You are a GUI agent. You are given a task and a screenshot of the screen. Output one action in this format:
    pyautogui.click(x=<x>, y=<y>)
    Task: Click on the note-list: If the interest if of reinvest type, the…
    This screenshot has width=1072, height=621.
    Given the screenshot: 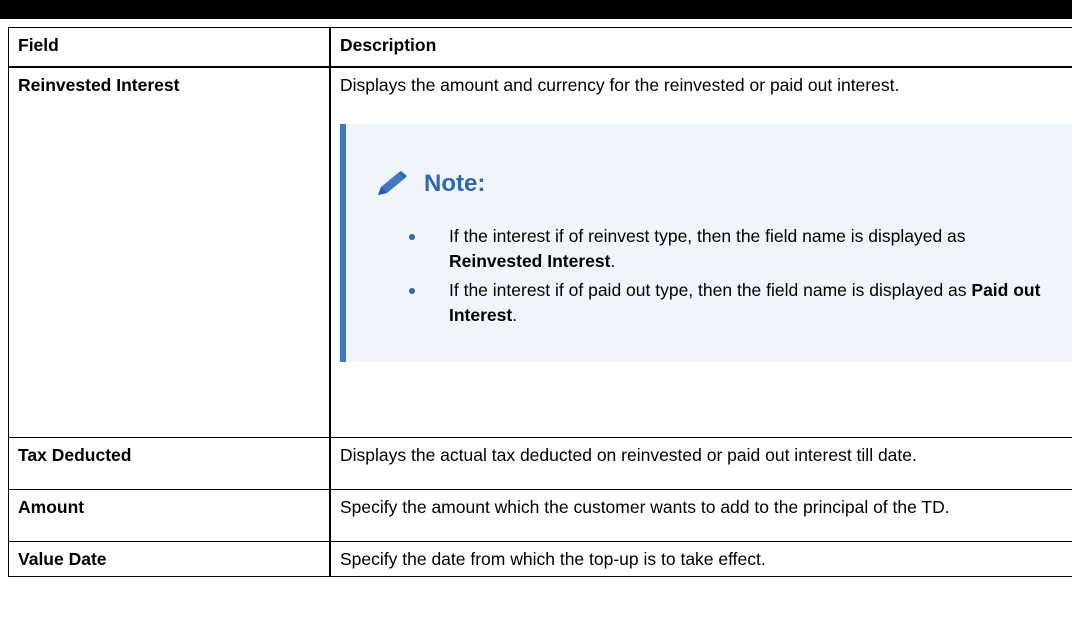 What is the action you would take?
    pyautogui.click(x=729, y=278)
    